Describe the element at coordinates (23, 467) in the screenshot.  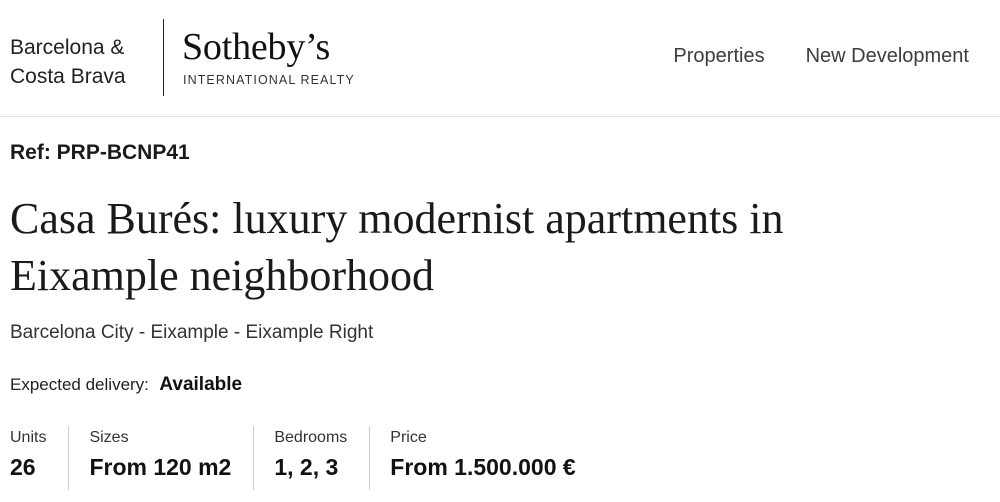
I see `stat-units-value: 26` at that location.